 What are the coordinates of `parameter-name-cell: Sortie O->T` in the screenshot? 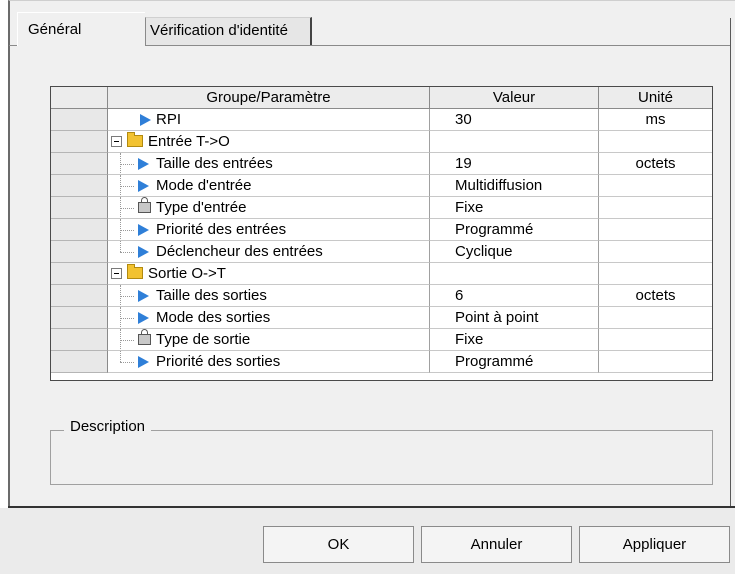 It's located at (269, 274).